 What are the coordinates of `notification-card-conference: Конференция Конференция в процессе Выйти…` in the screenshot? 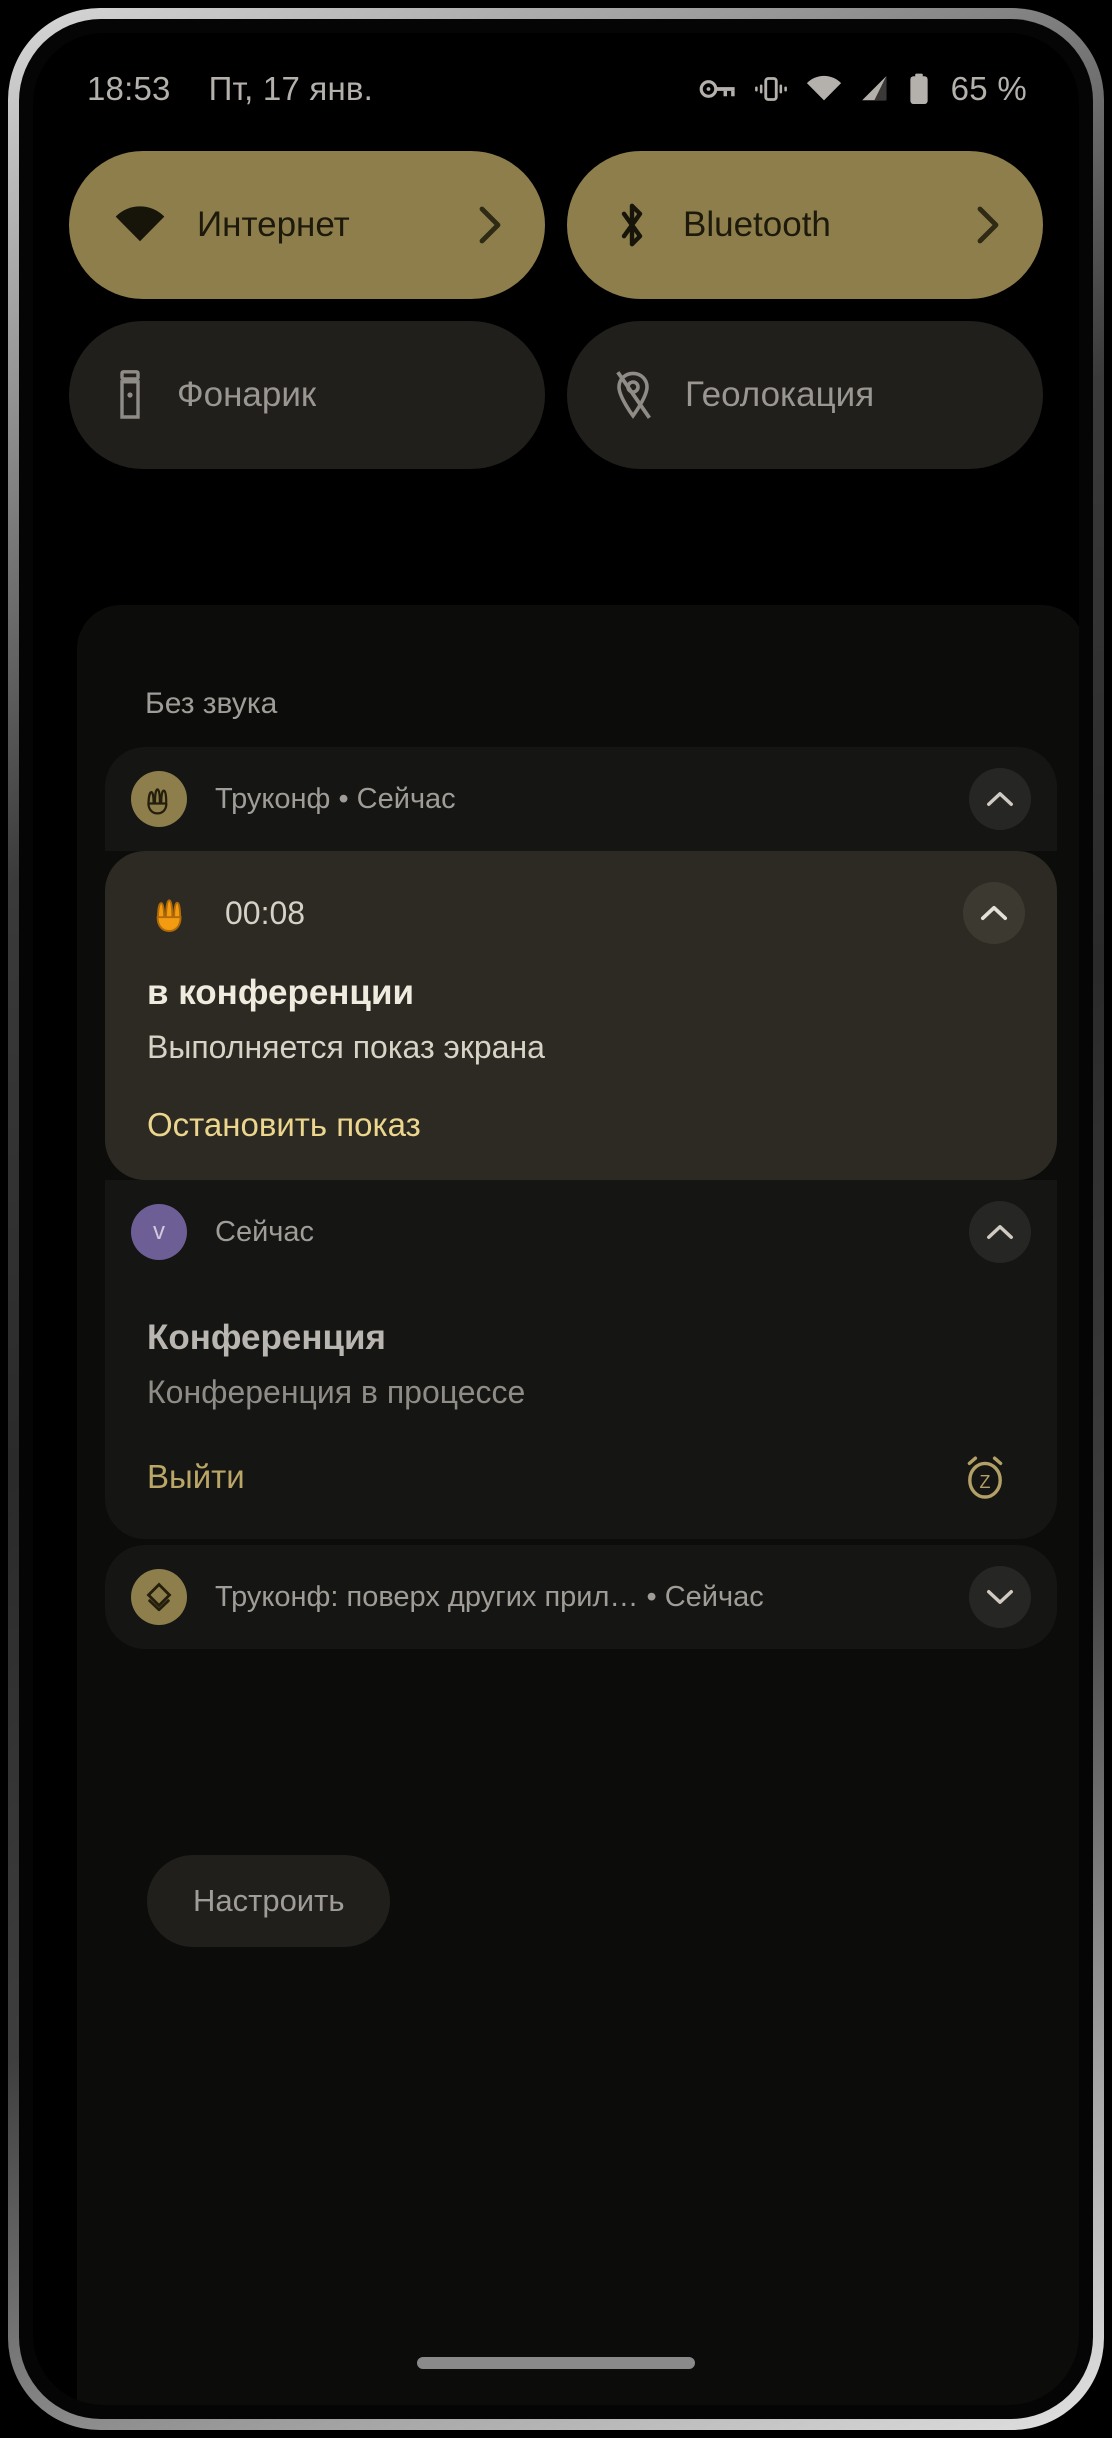 It's located at (581, 1411).